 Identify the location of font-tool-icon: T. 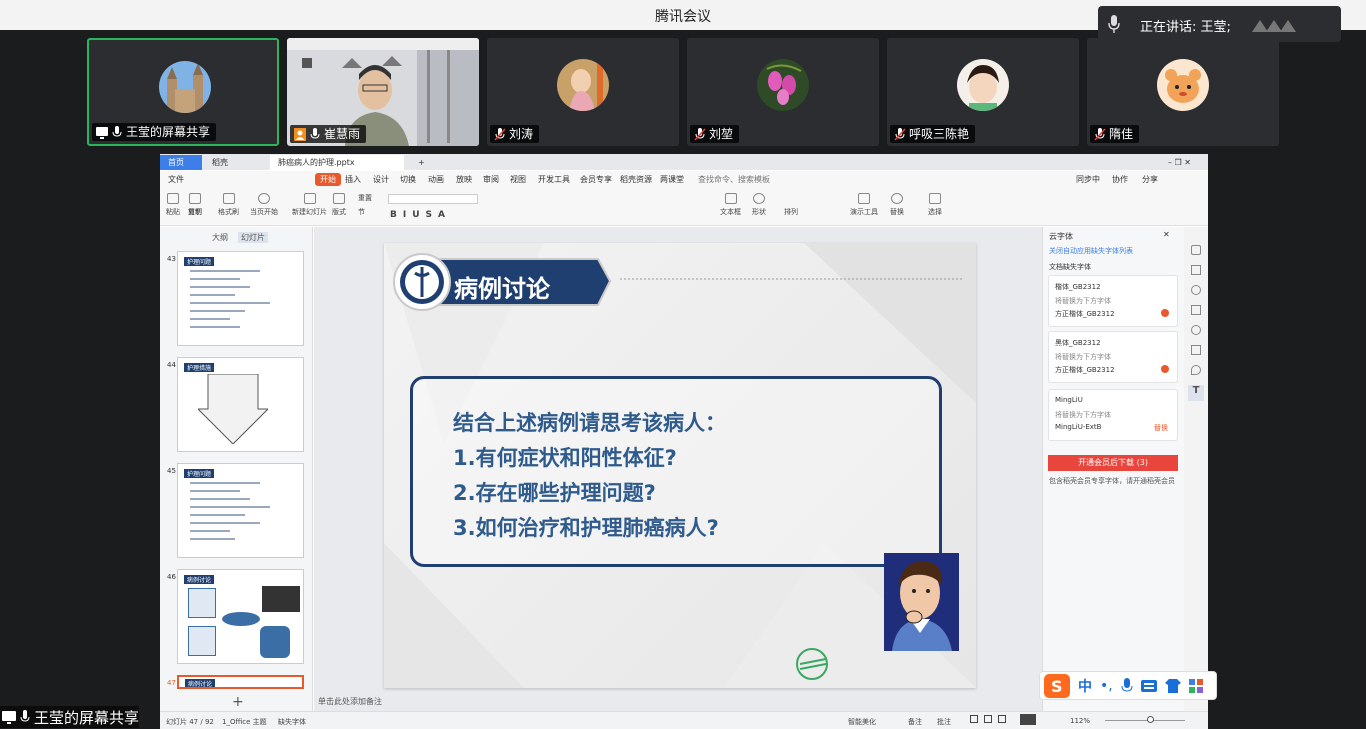
(1196, 393).